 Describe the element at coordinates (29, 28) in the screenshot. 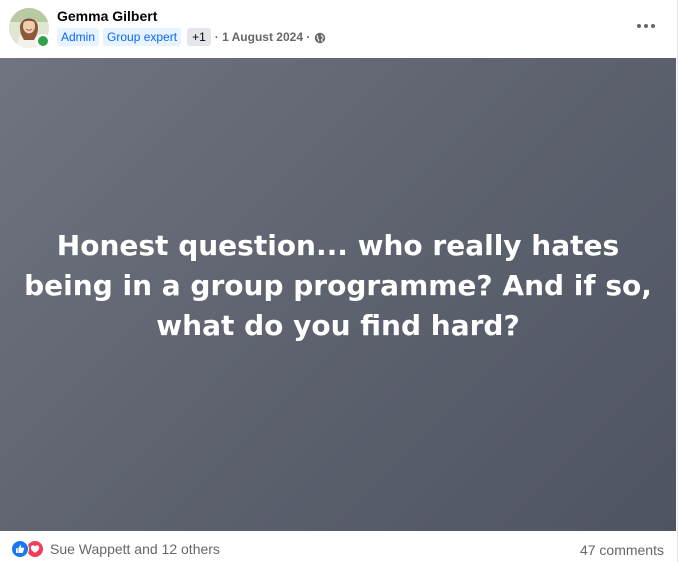

I see `author-avatar` at that location.